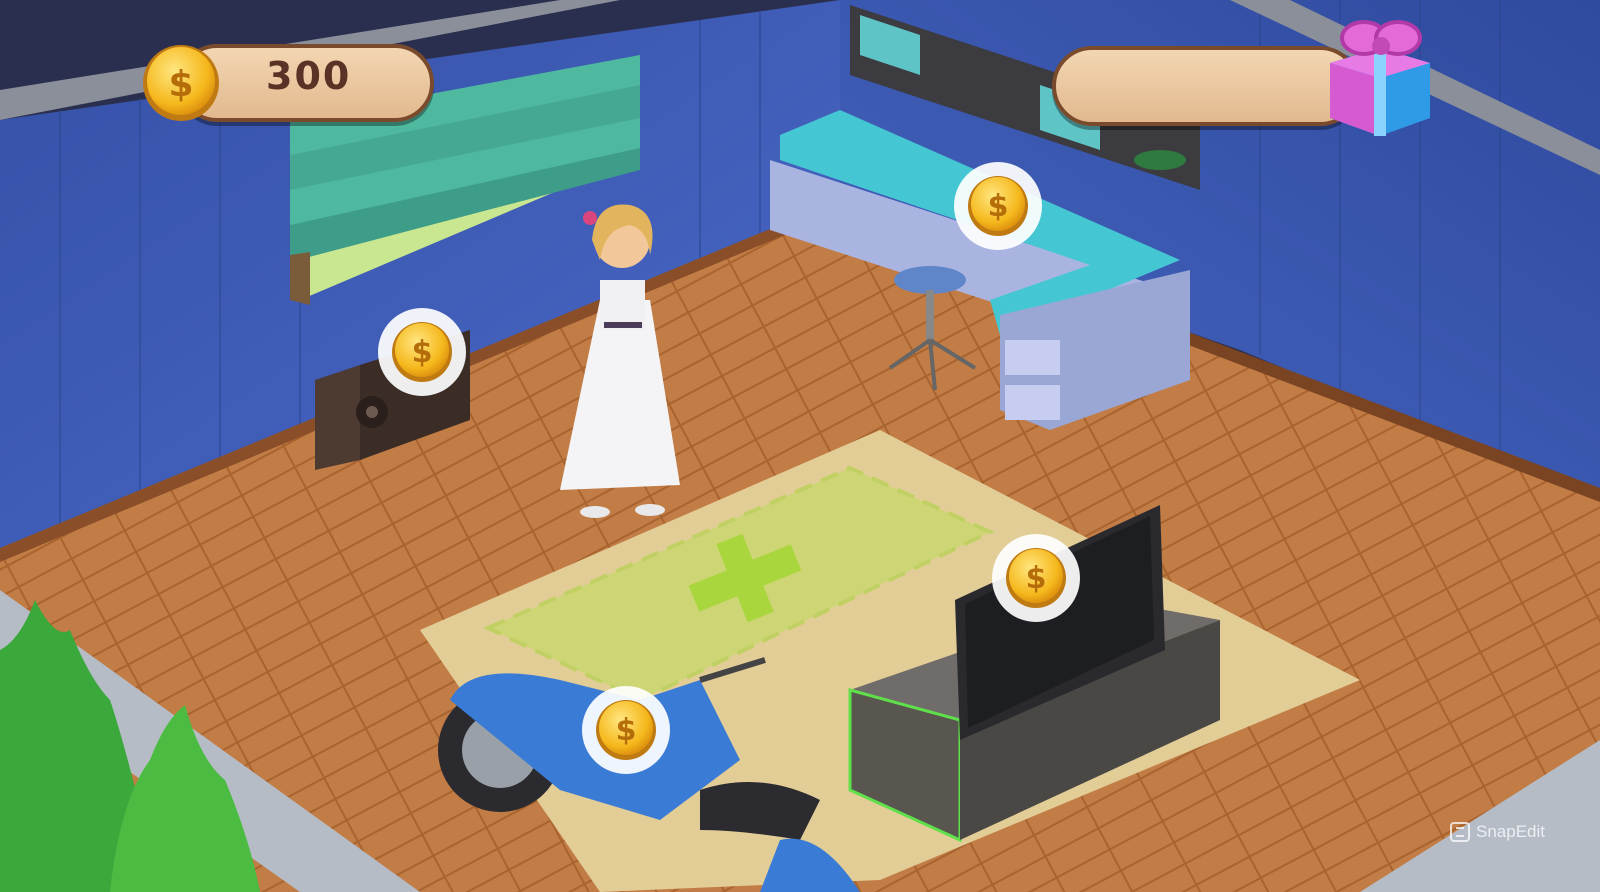 This screenshot has height=892, width=1600. I want to click on coin-icon: $, so click(181, 83).